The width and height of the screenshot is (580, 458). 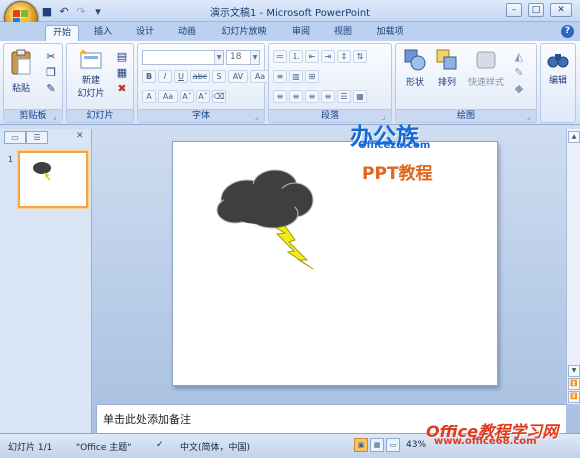 I want to click on scroll-down-icon: ▼, so click(x=574, y=371).